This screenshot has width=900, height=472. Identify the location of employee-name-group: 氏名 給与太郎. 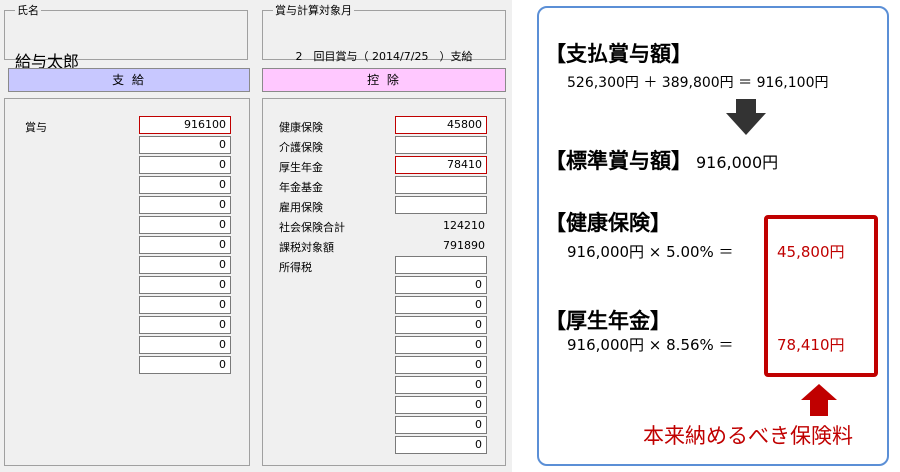
(126, 36).